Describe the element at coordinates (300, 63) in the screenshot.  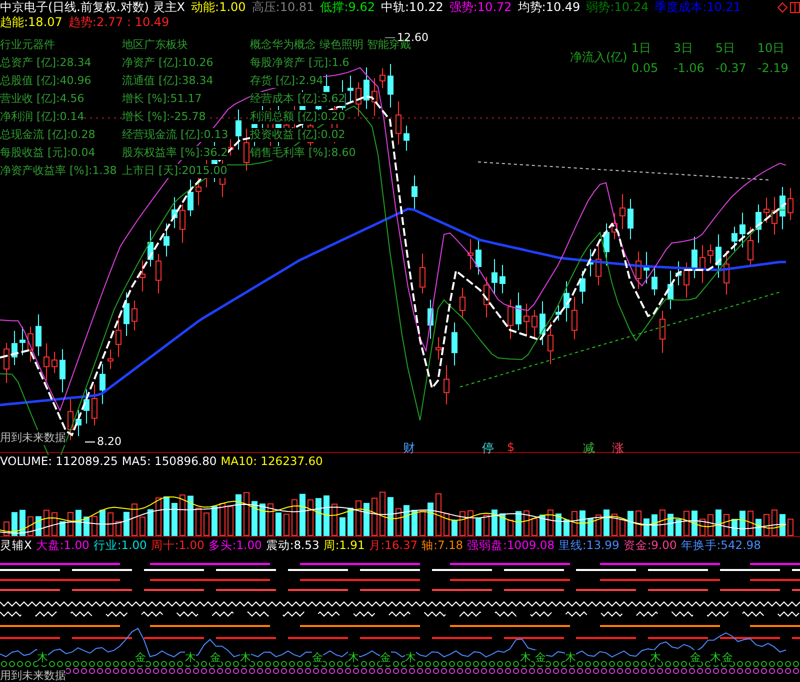
I see `fundamental-text: 每股净资产 [元]:1.6` at that location.